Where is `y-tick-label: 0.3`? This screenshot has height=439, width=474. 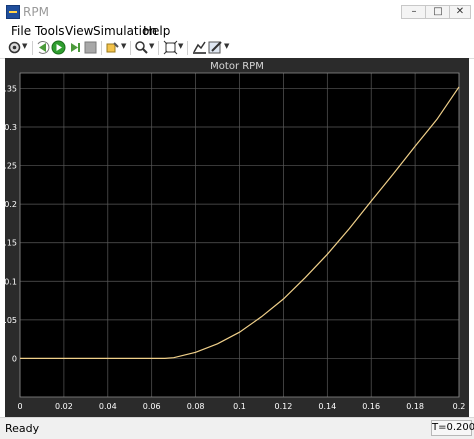
y-tick-label: 0.3 is located at coordinates (11, 127).